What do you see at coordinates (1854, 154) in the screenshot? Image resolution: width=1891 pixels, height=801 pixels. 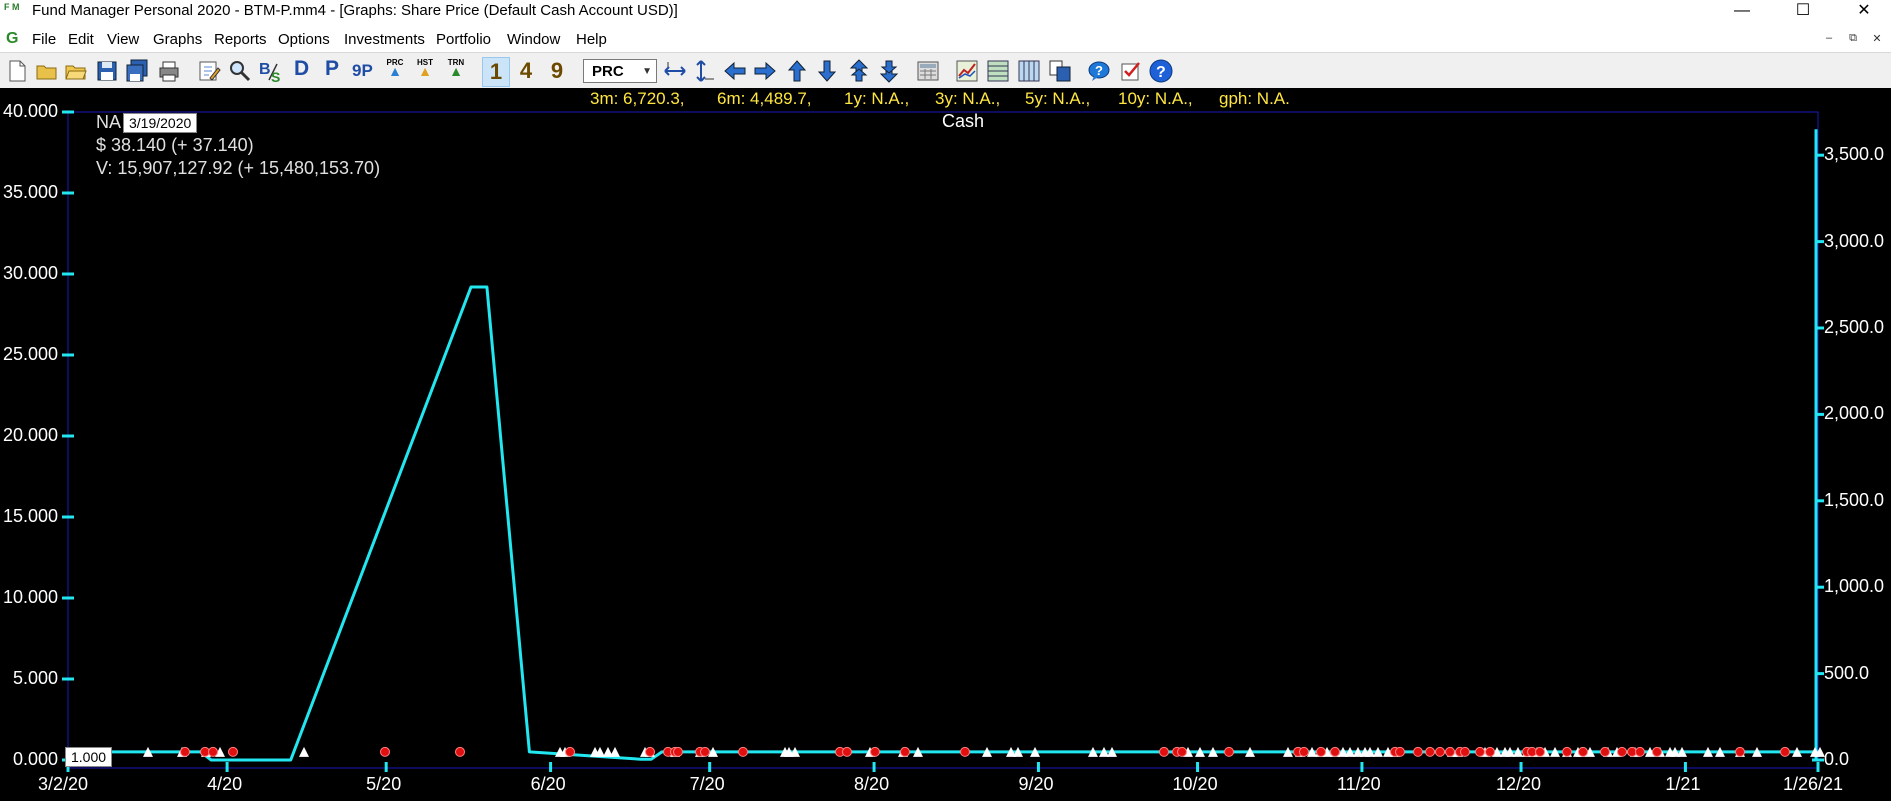 I see `right-axis-tick-label: 3,500.0` at bounding box center [1854, 154].